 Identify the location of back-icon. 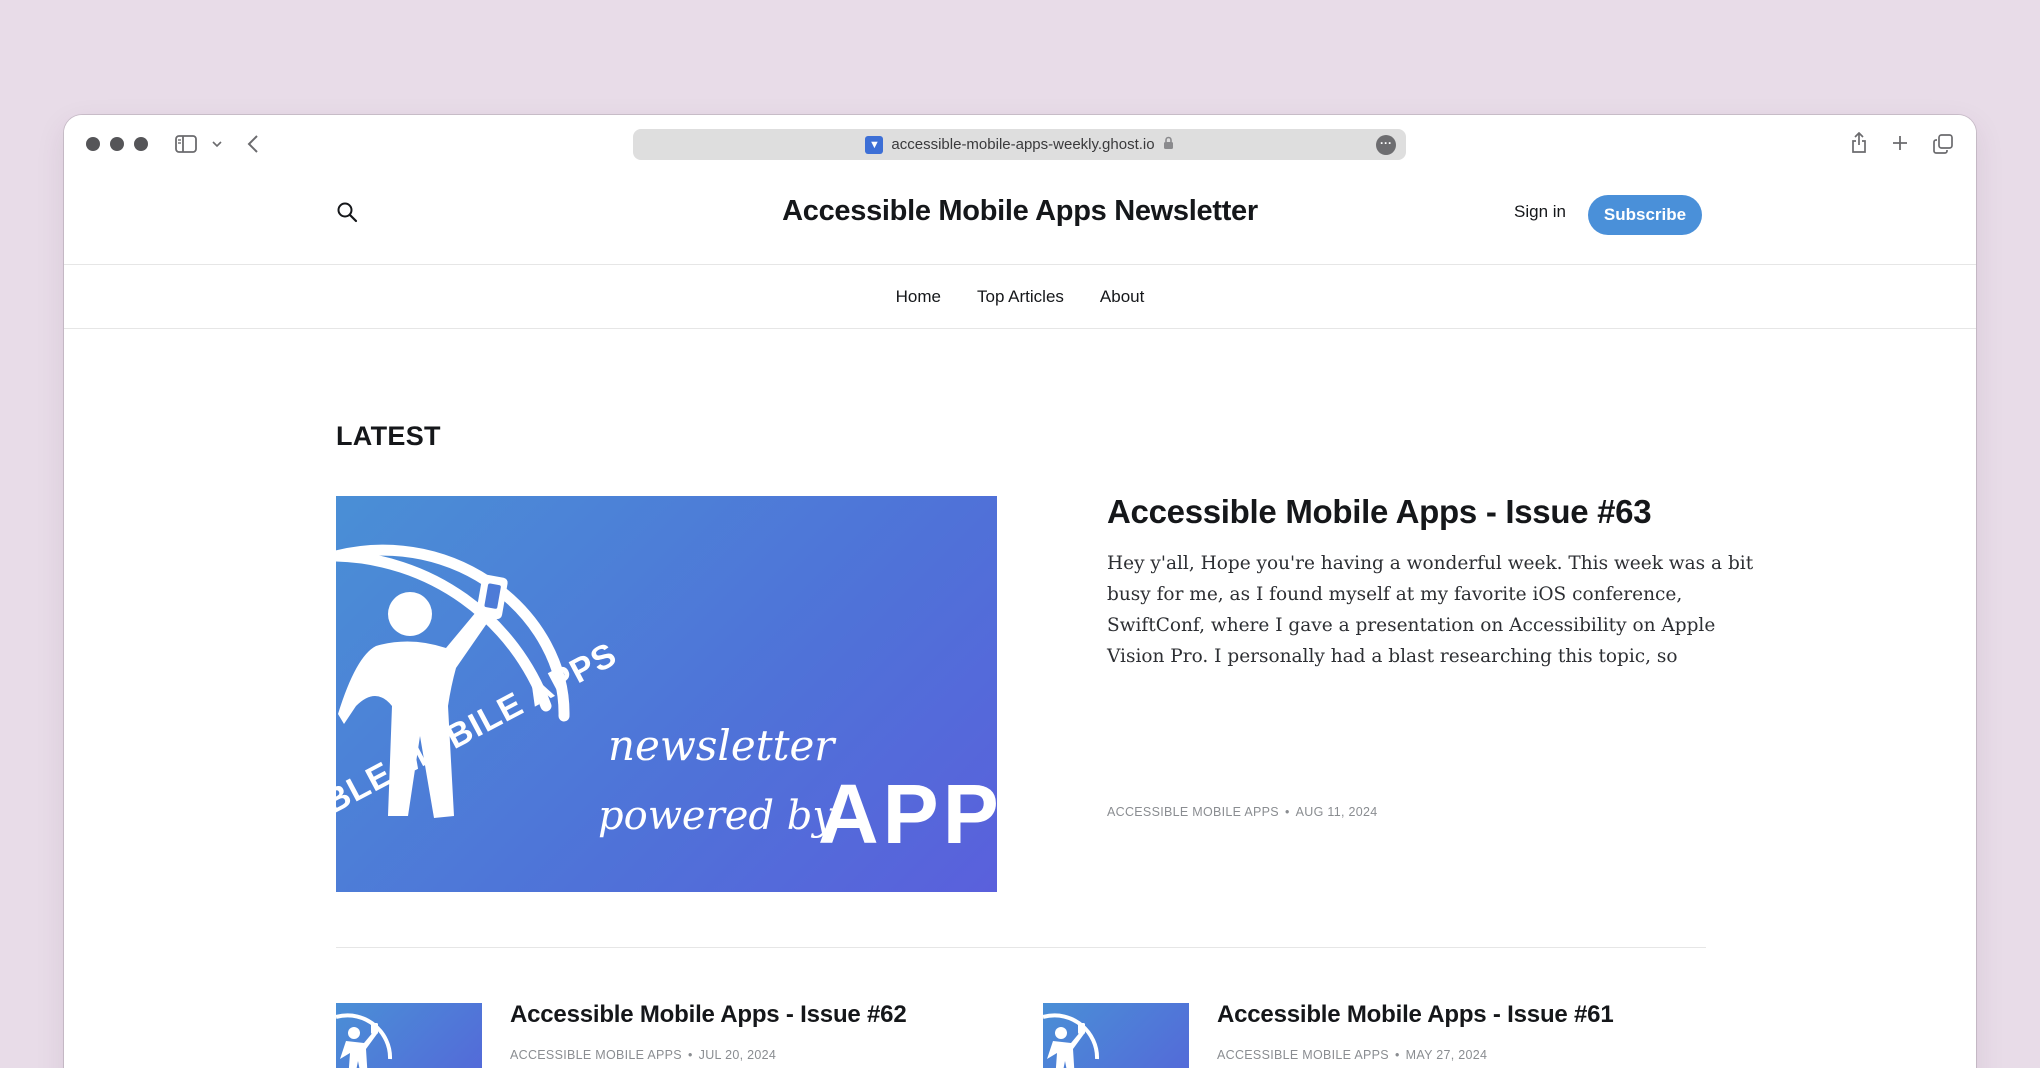
(253, 144).